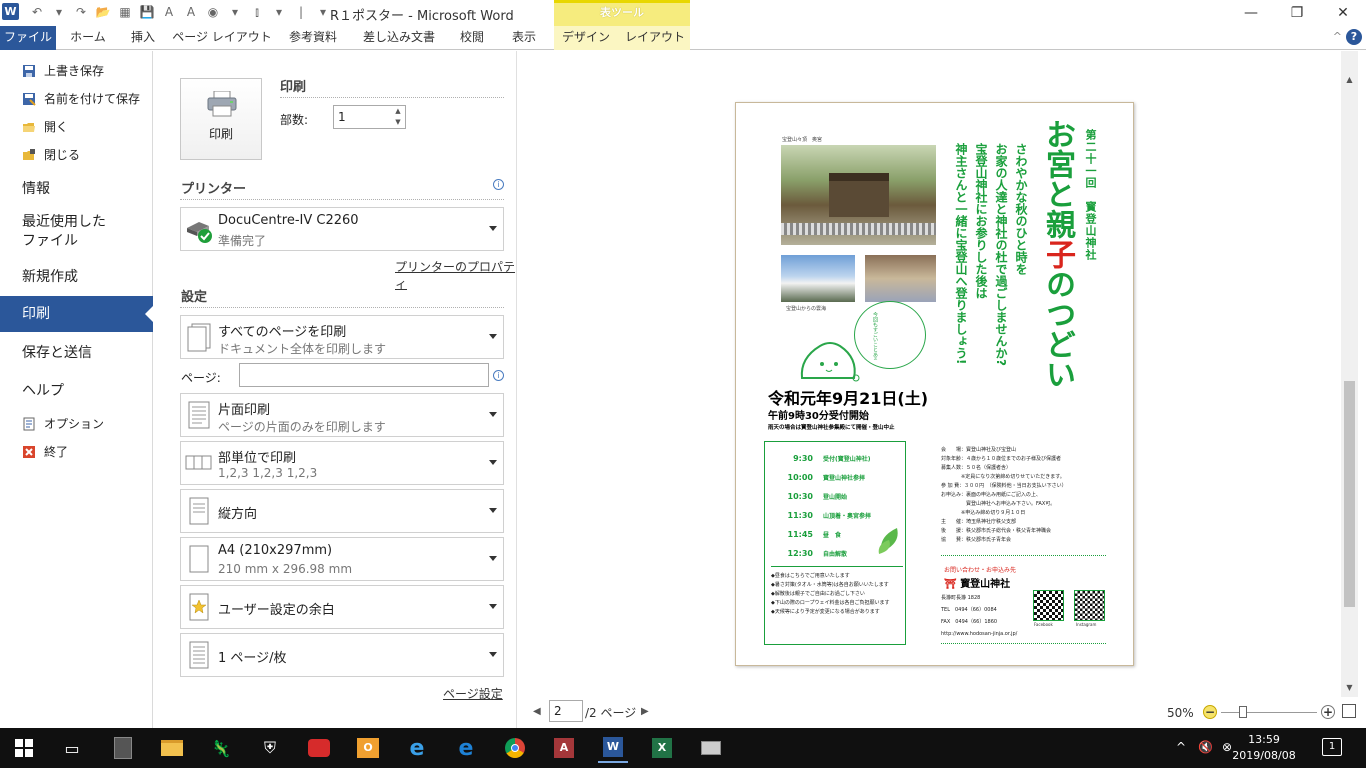 The width and height of the screenshot is (1366, 768). I want to click on nav-exit: 終了, so click(76, 452).